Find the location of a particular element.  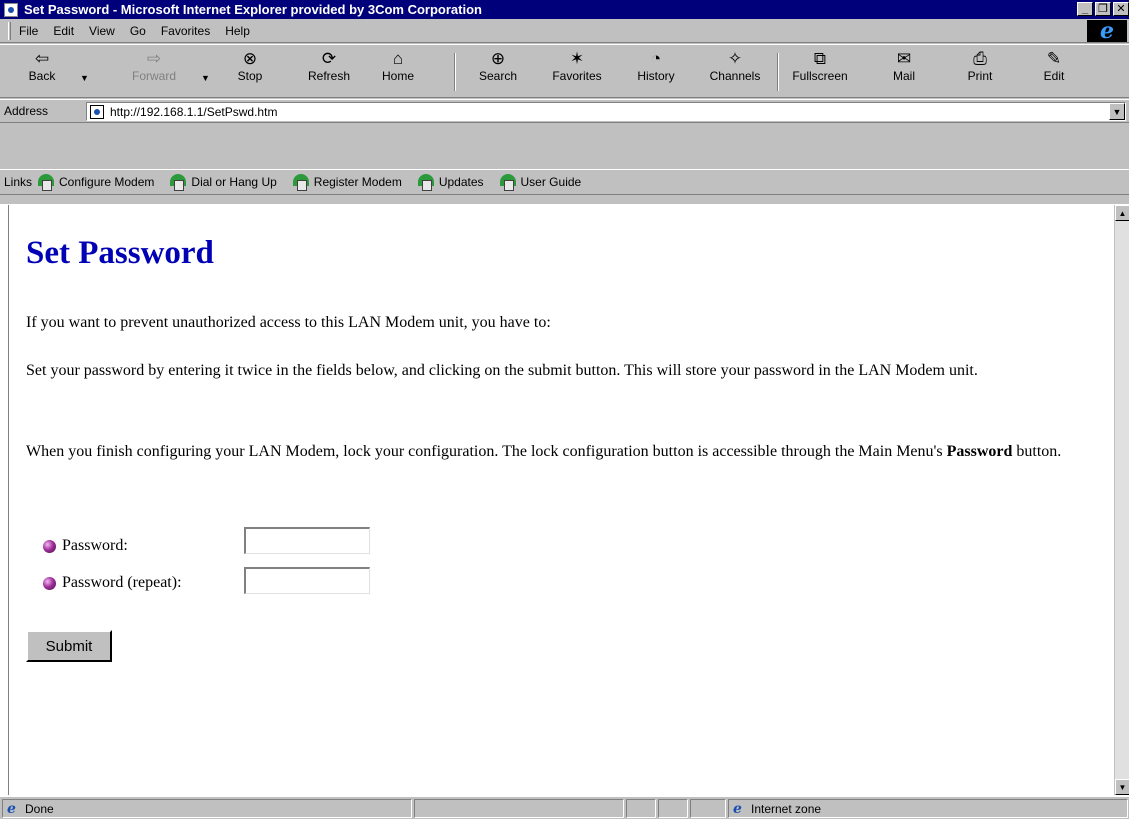

minimize-button: _ is located at coordinates (1085, 9).